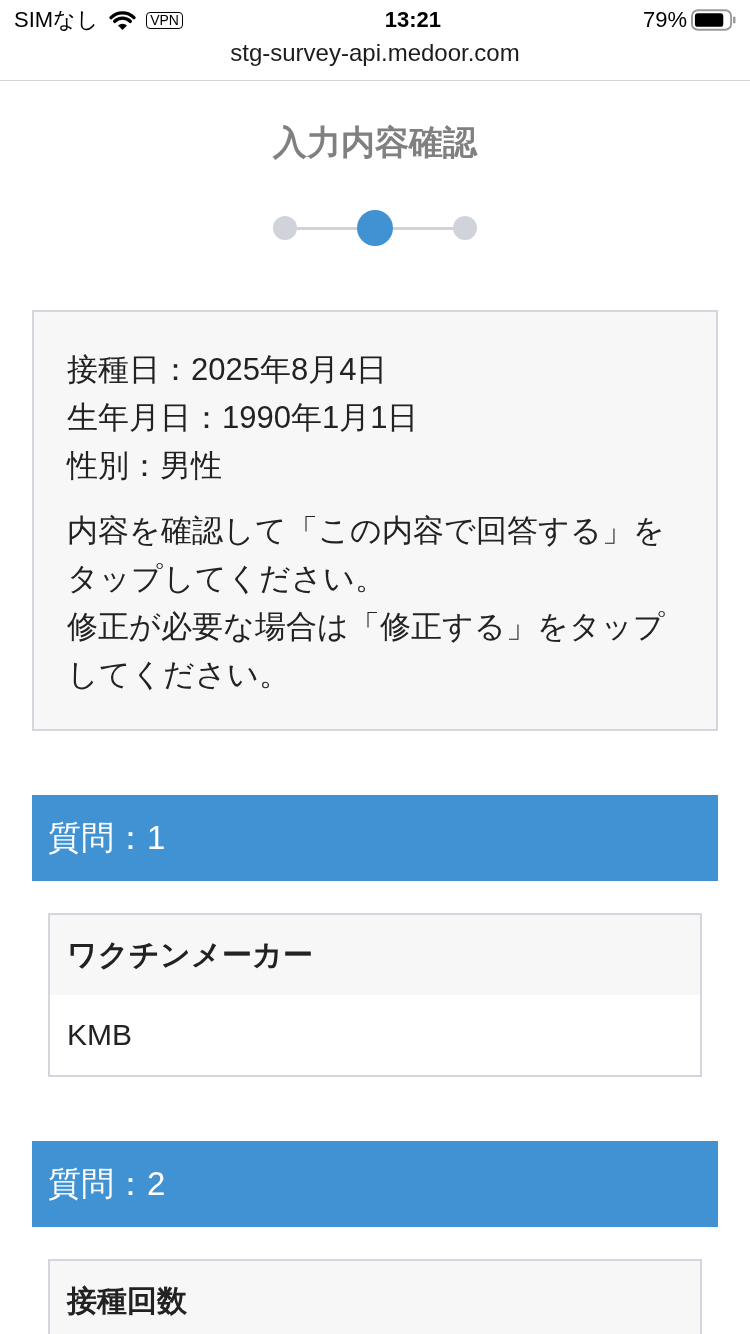 This screenshot has width=750, height=1334. I want to click on battery-percent-text: 79%, so click(664, 20).